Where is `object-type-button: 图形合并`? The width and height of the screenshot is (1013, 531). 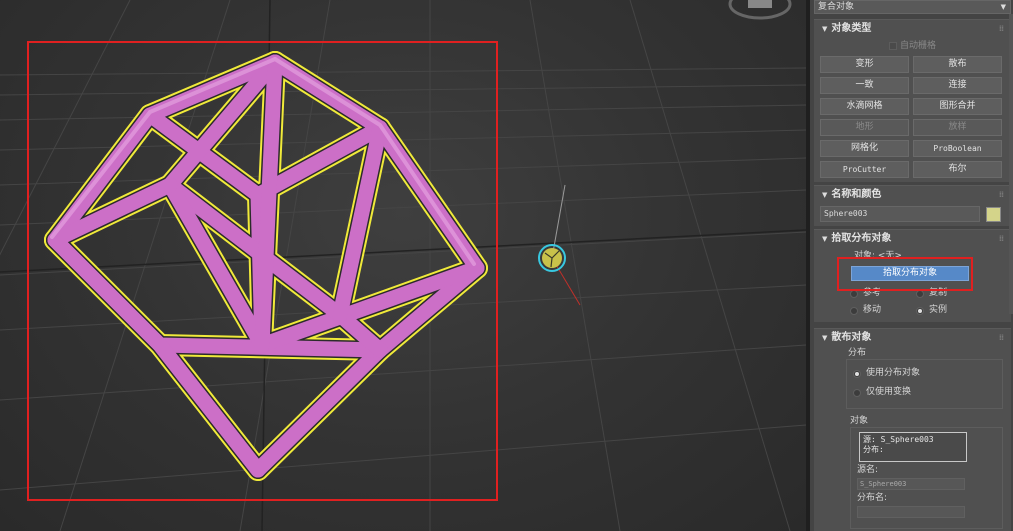 object-type-button: 图形合并 is located at coordinates (957, 106).